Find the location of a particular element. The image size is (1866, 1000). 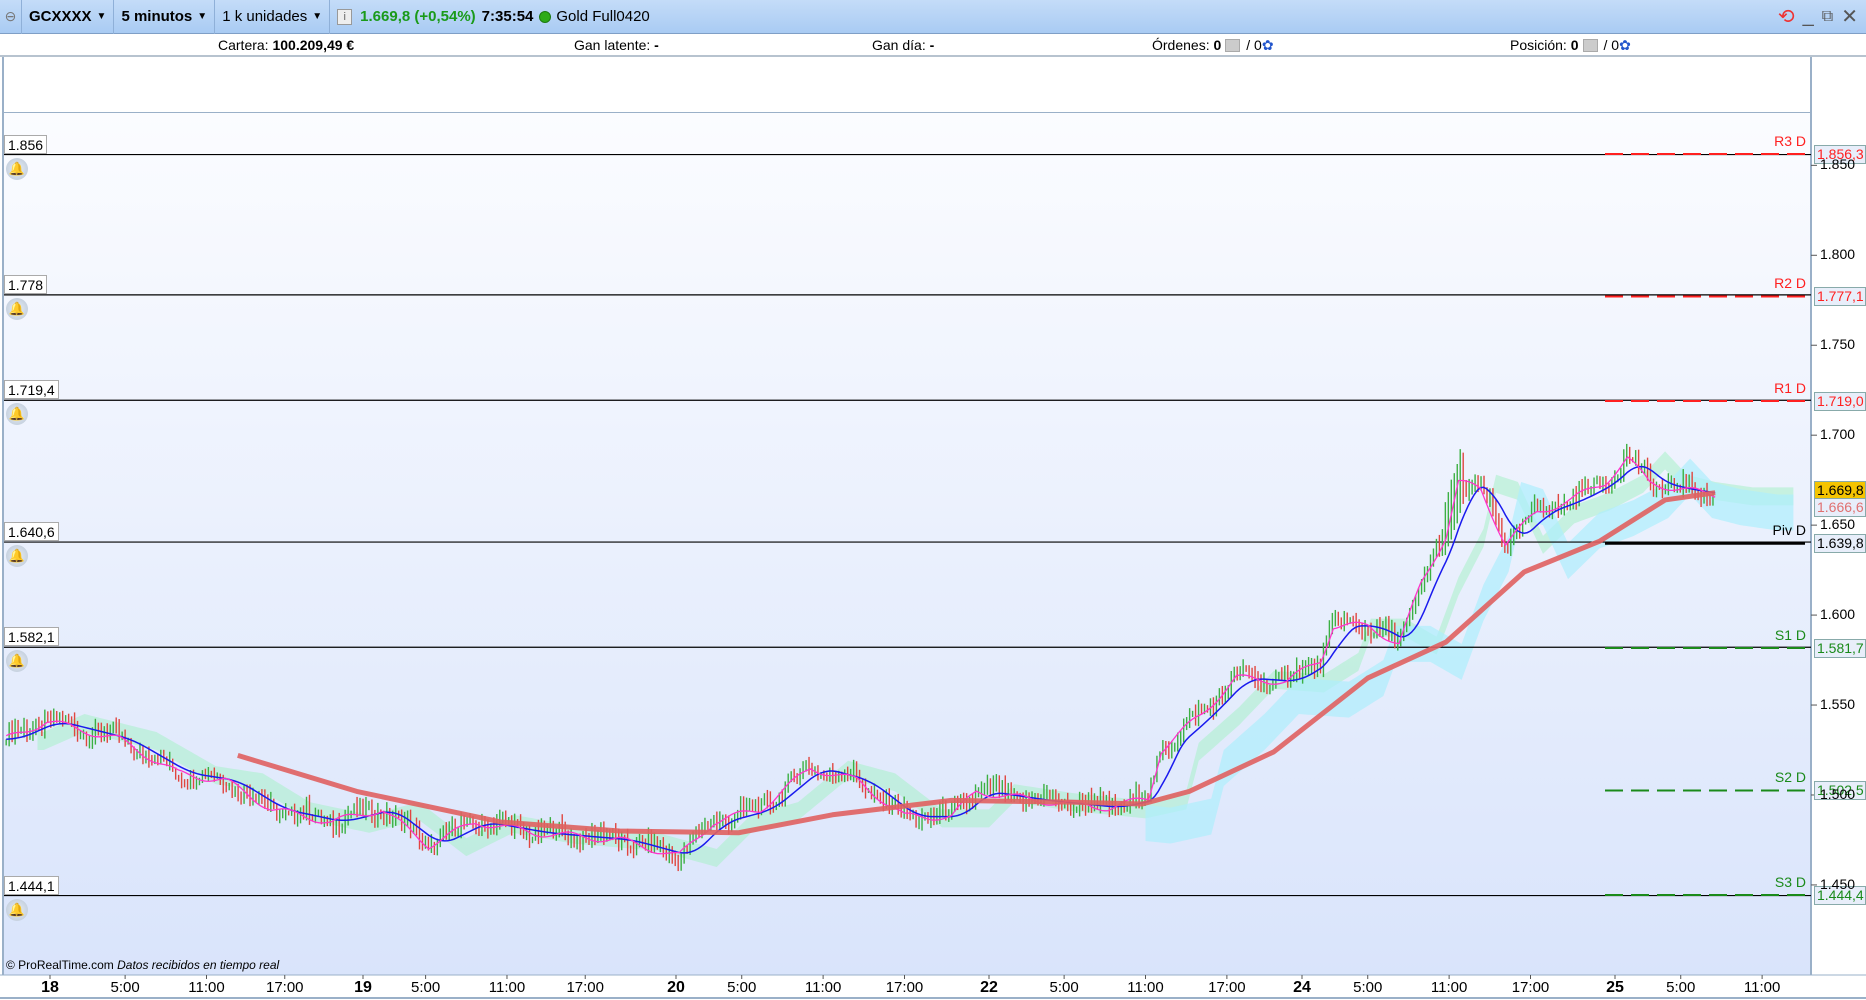

last-price-label: 1.669,8 is located at coordinates (1840, 490).